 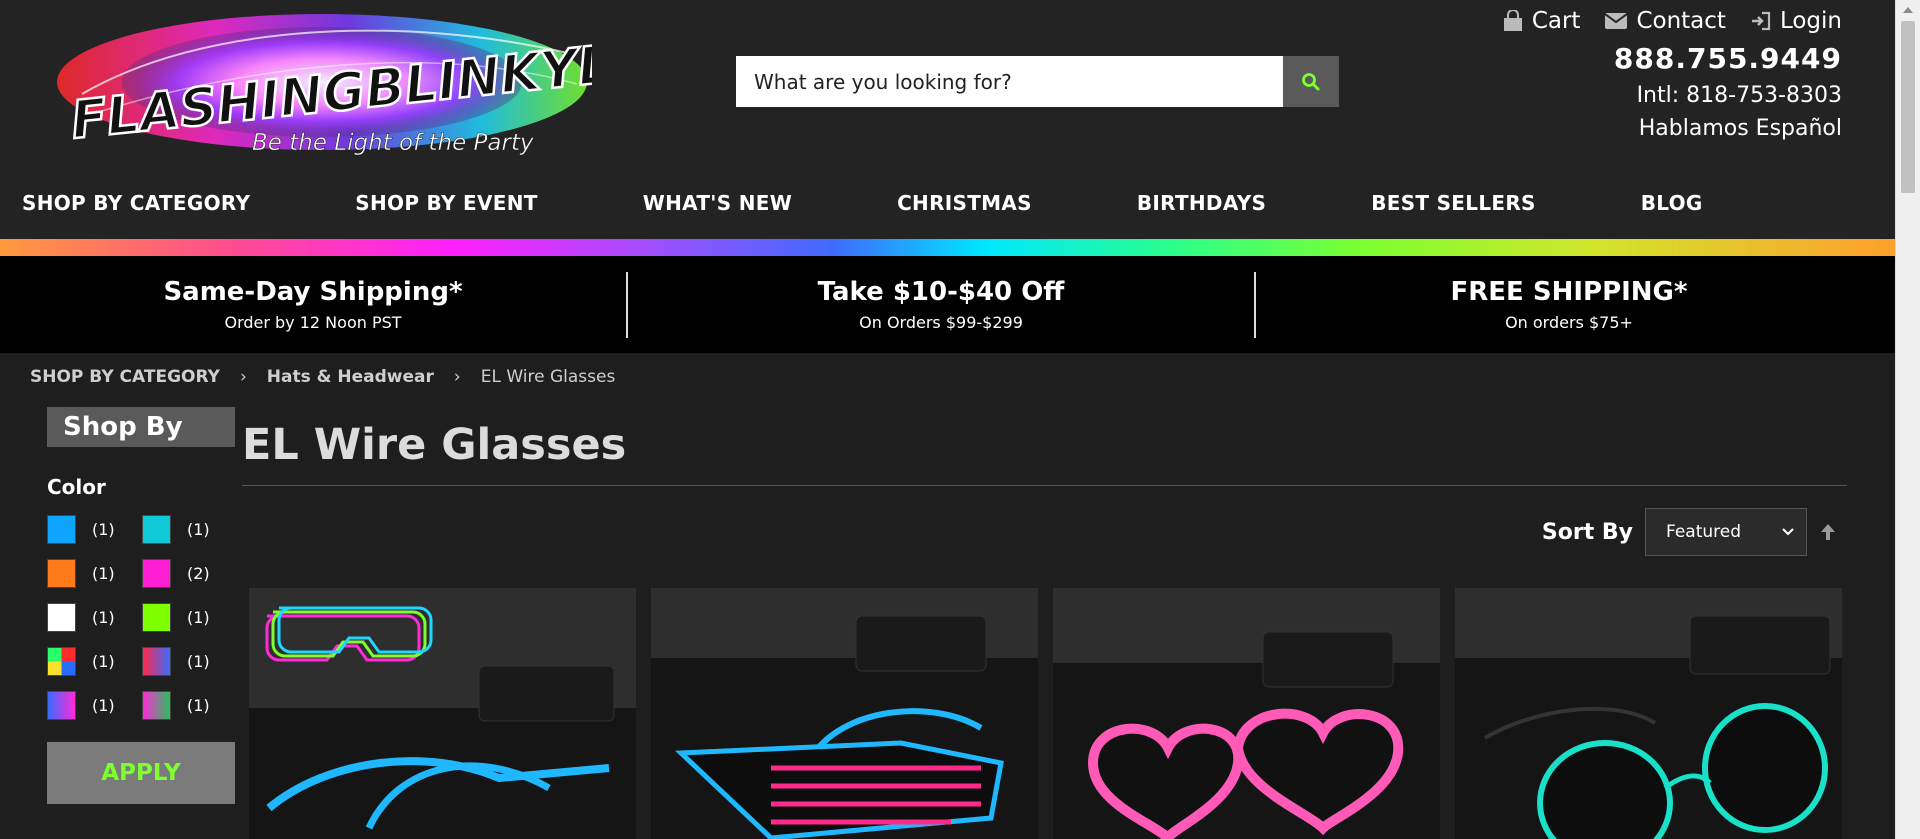 I want to click on swatch-blue-pink: (1), so click(x=94, y=705).